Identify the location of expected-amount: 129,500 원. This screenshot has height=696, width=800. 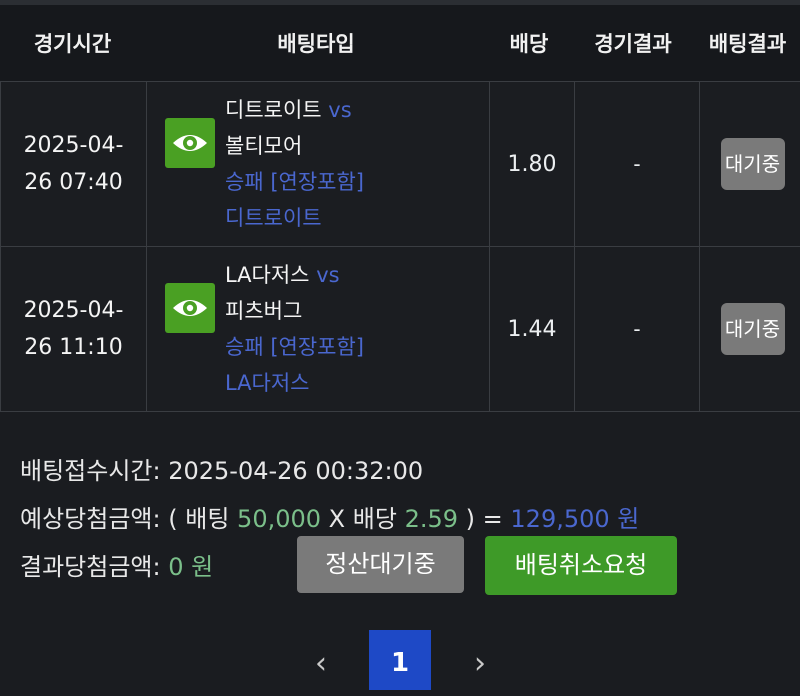
(574, 519).